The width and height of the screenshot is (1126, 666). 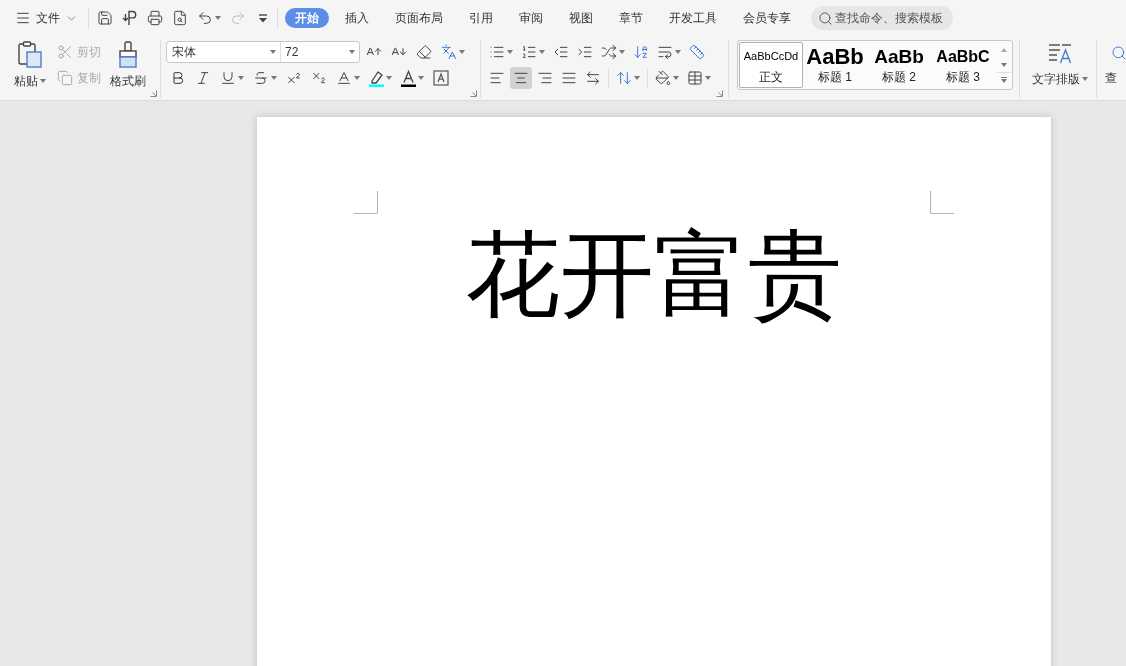 I want to click on shuffle-icon, so click(x=609, y=52).